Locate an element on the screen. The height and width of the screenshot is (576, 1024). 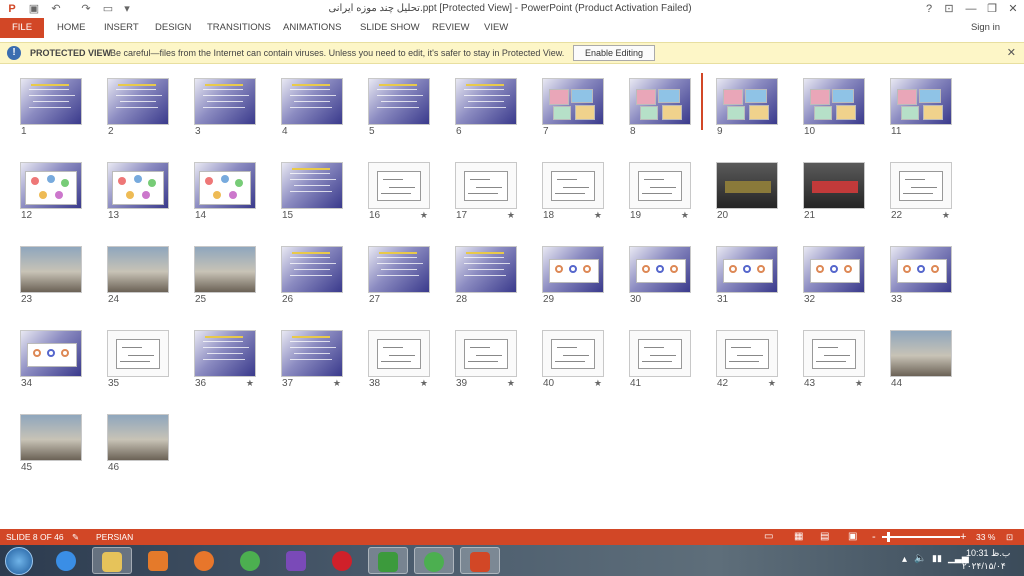
slide-thumbnail: 28 is located at coordinates (486, 278).